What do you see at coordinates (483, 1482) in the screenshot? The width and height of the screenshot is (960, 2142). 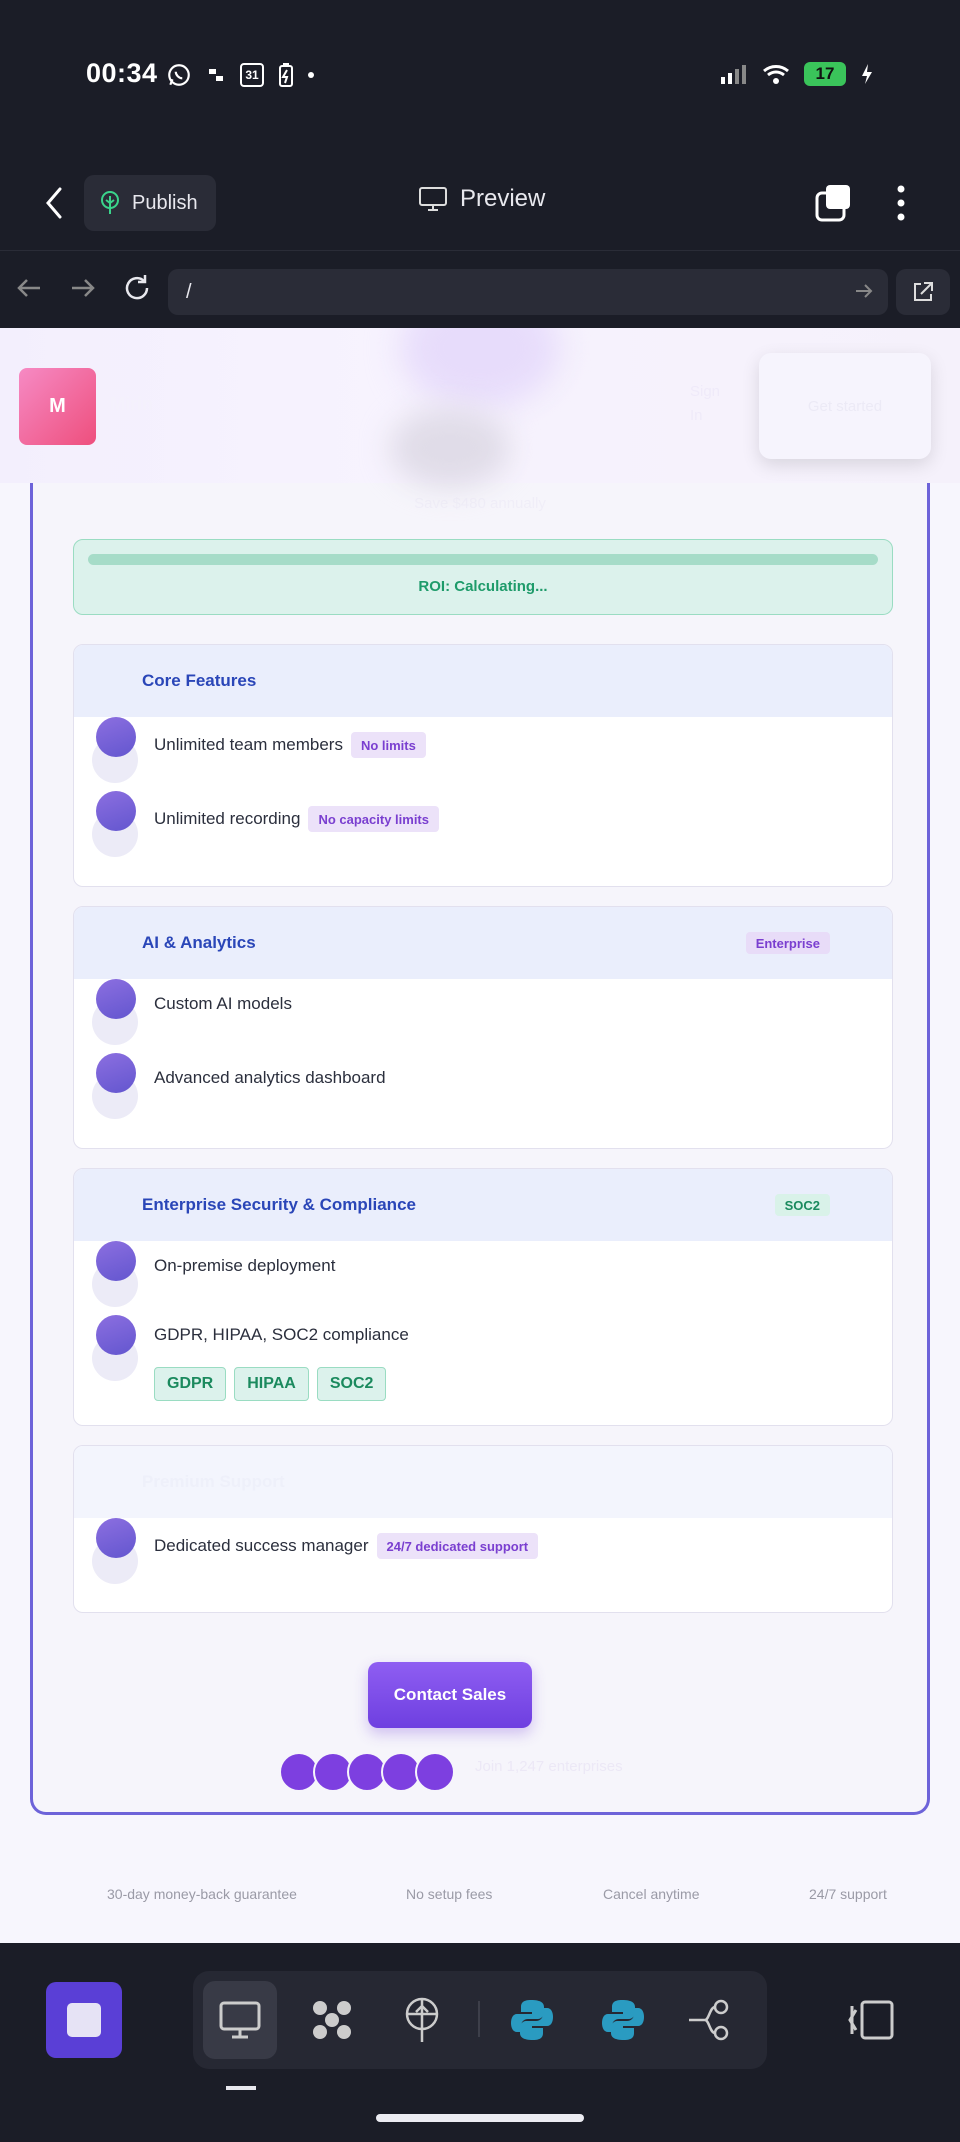 I see `section-header: Premium Support` at bounding box center [483, 1482].